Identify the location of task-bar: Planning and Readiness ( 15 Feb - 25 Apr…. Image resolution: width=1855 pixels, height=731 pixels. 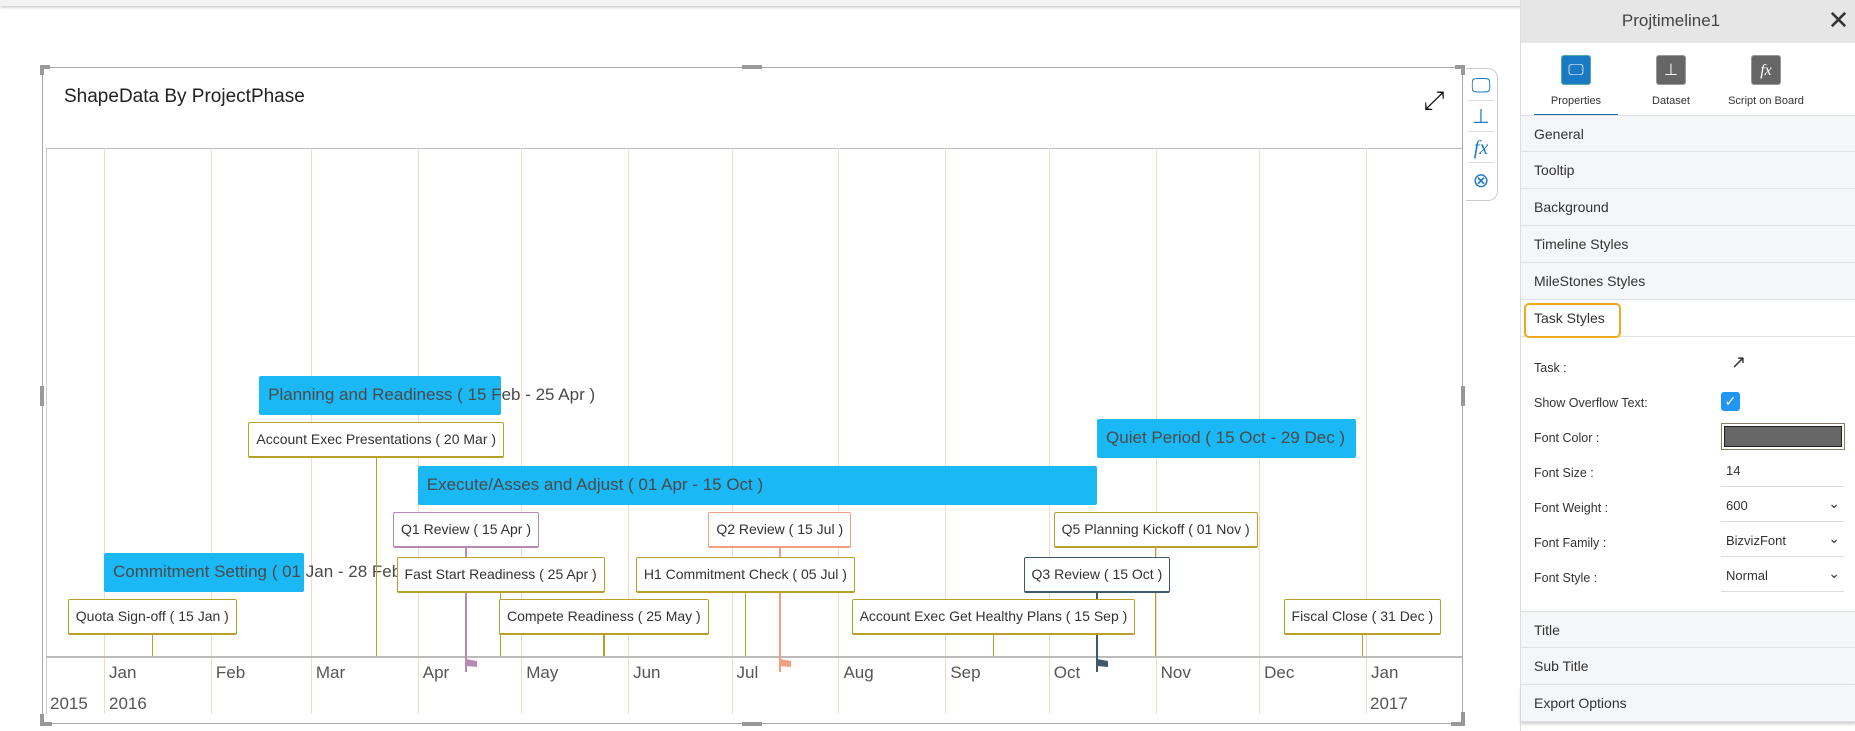
(427, 395).